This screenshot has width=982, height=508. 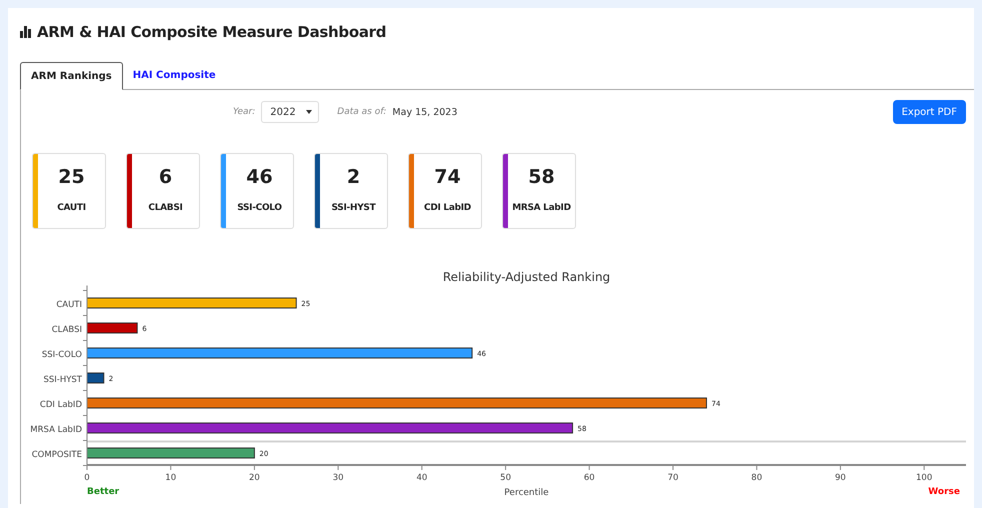 What do you see at coordinates (259, 177) in the screenshot?
I see `metric-value: 46` at bounding box center [259, 177].